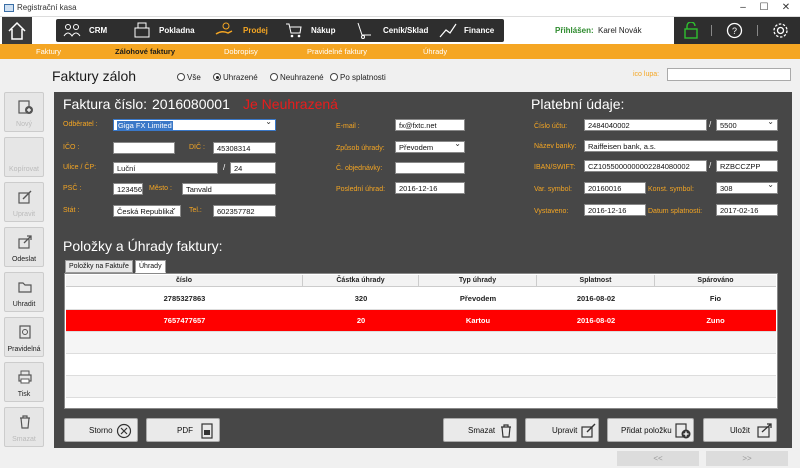 Image resolution: width=800 pixels, height=468 pixels. Describe the element at coordinates (747, 210) in the screenshot. I see `splatnost-field: 2017-02-16` at that location.